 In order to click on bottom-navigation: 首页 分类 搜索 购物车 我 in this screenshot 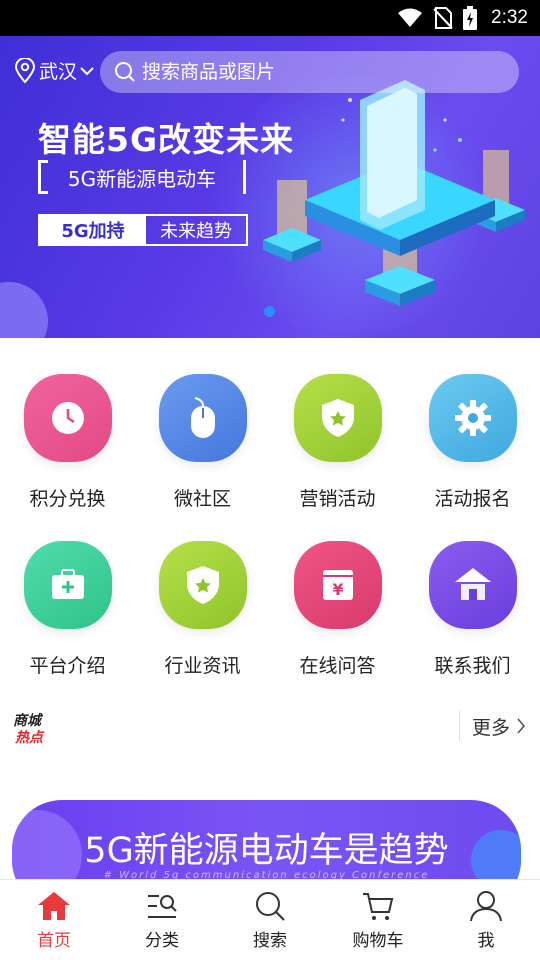, I will do `click(270, 919)`.